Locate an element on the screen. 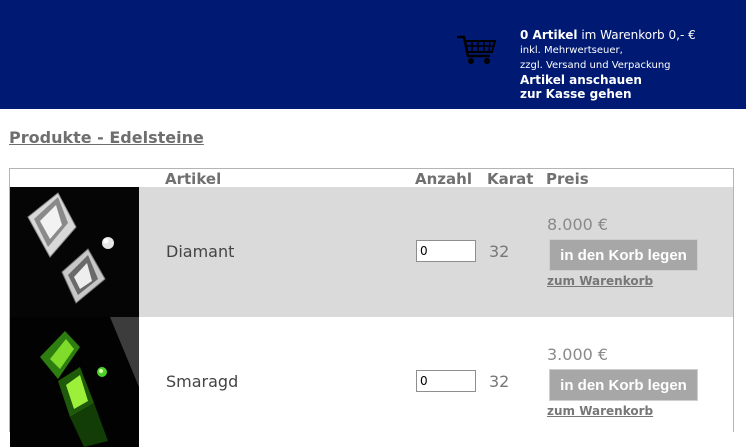 The height and width of the screenshot is (447, 746). column-header-karat: Karat is located at coordinates (510, 179).